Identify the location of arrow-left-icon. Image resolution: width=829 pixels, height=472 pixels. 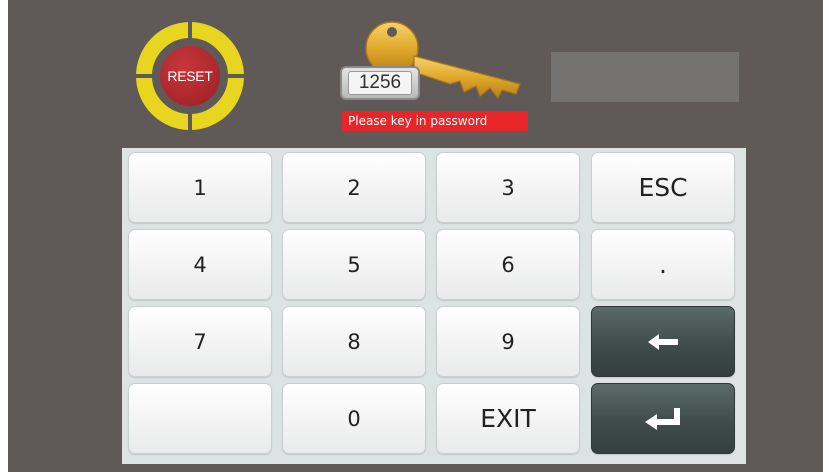
(663, 341).